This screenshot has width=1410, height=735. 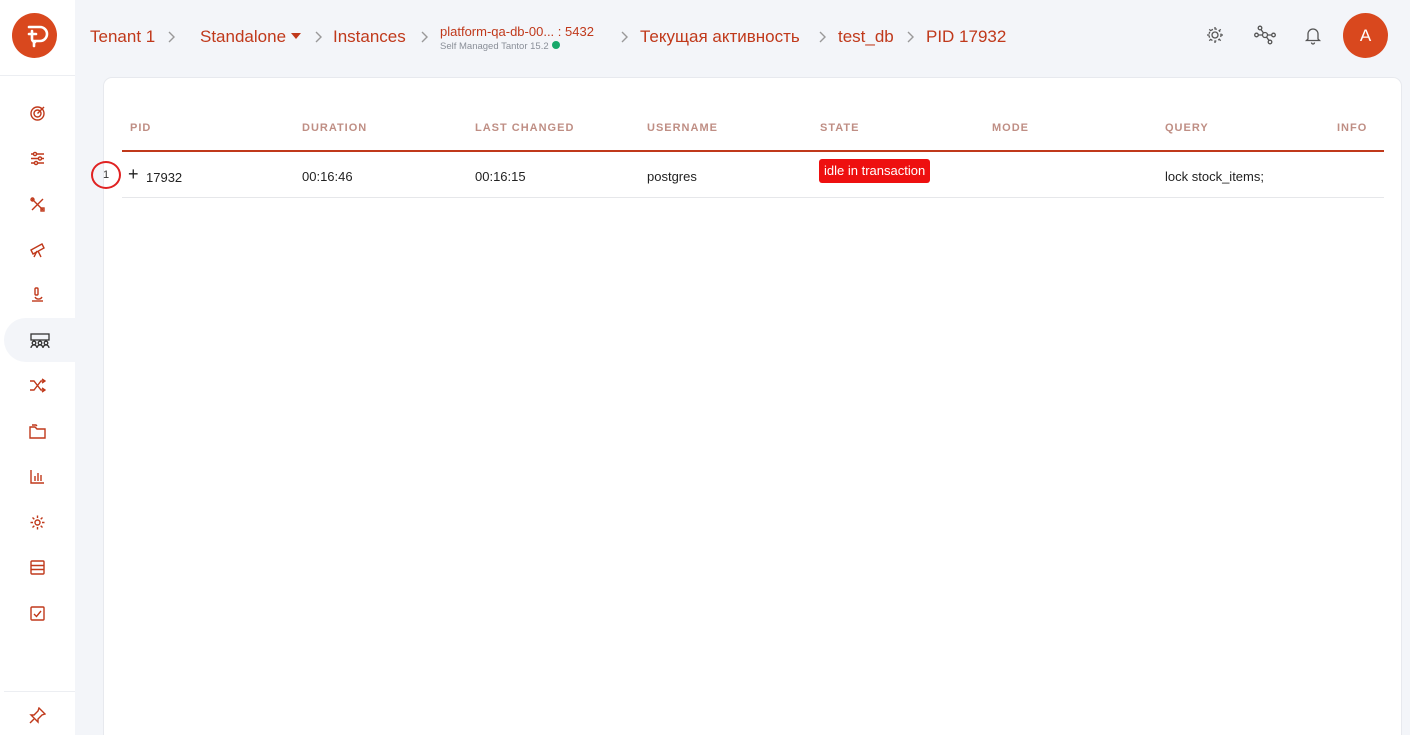 I want to click on breadcrumb-database: test_db, so click(x=866, y=37).